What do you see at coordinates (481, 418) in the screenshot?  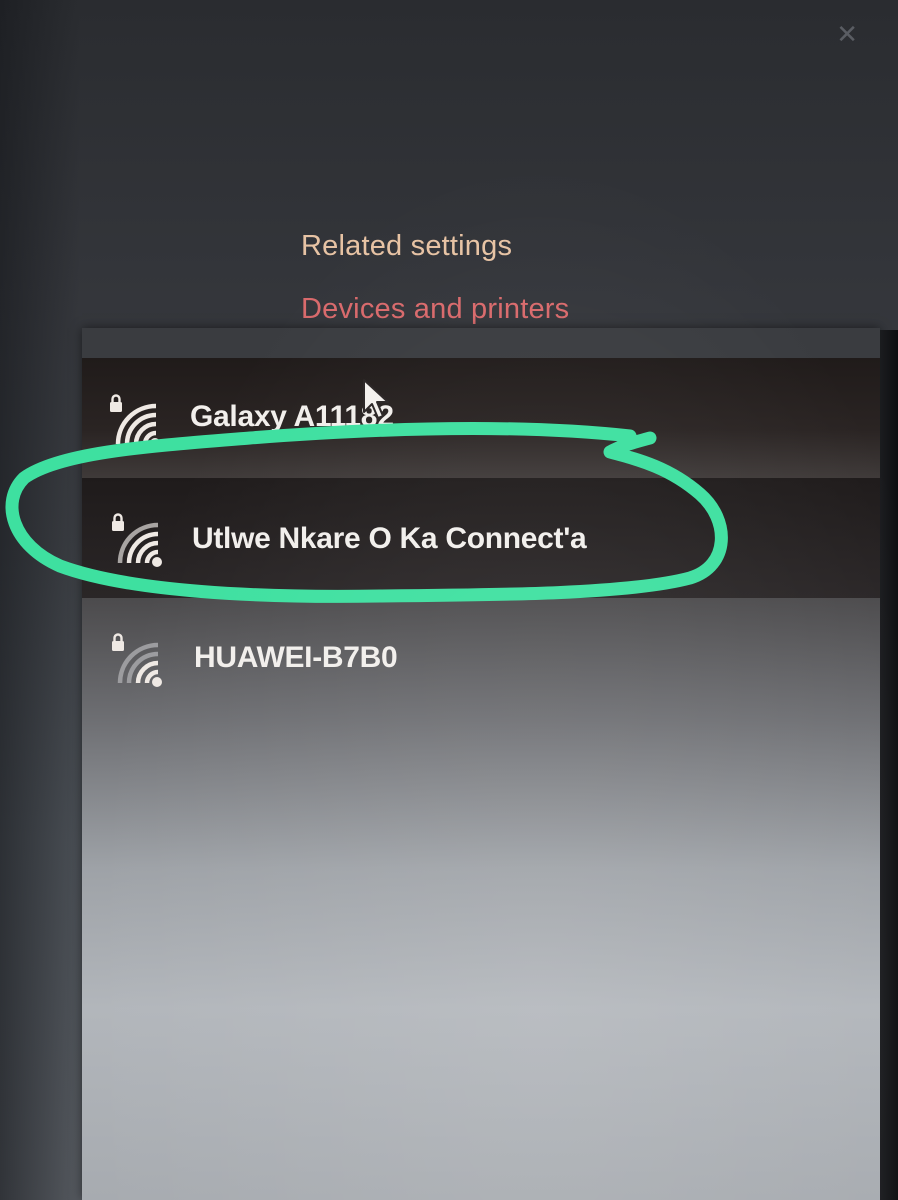 I see `network-item-galaxy: Galaxy A11182` at bounding box center [481, 418].